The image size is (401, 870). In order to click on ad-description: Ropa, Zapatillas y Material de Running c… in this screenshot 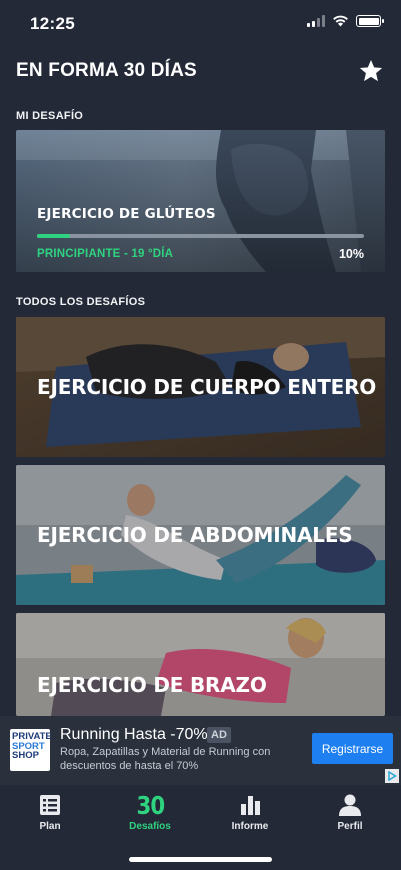, I will do `click(165, 759)`.